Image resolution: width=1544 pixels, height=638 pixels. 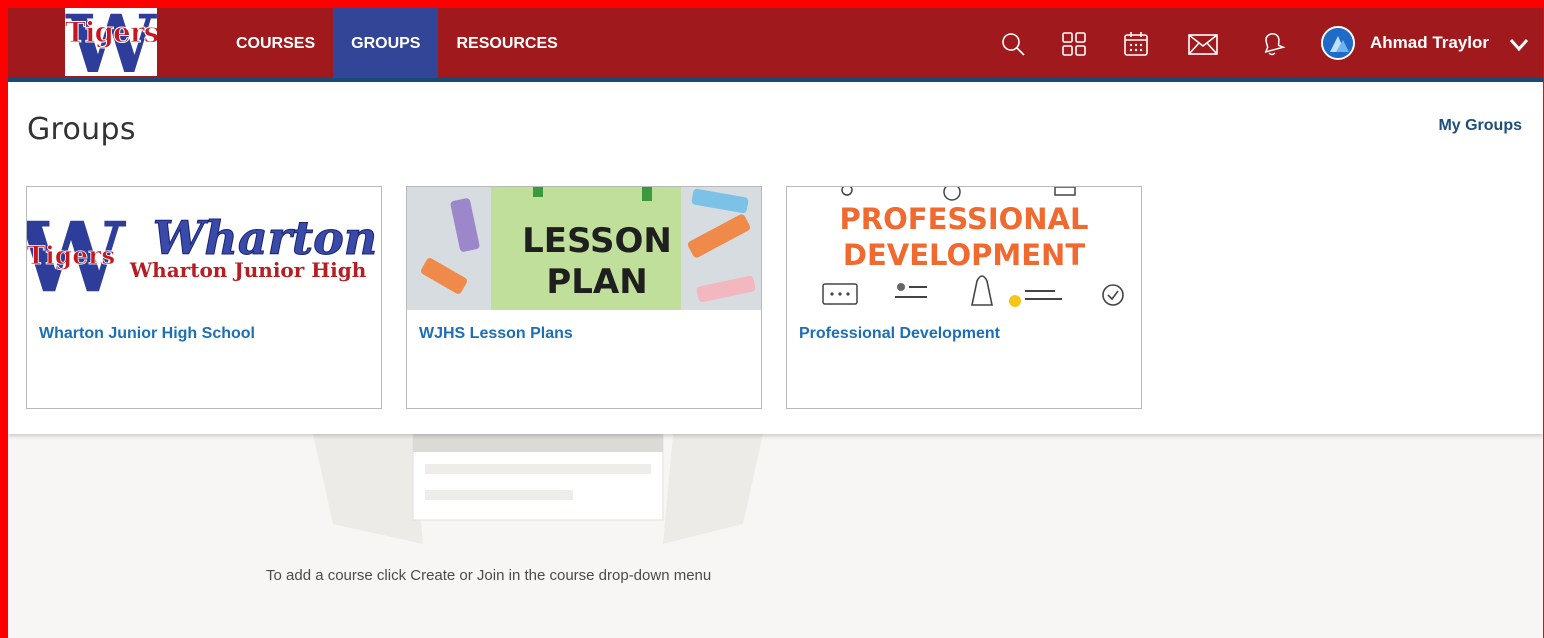 I want to click on school-logo: W Tigers, so click(x=111, y=42).